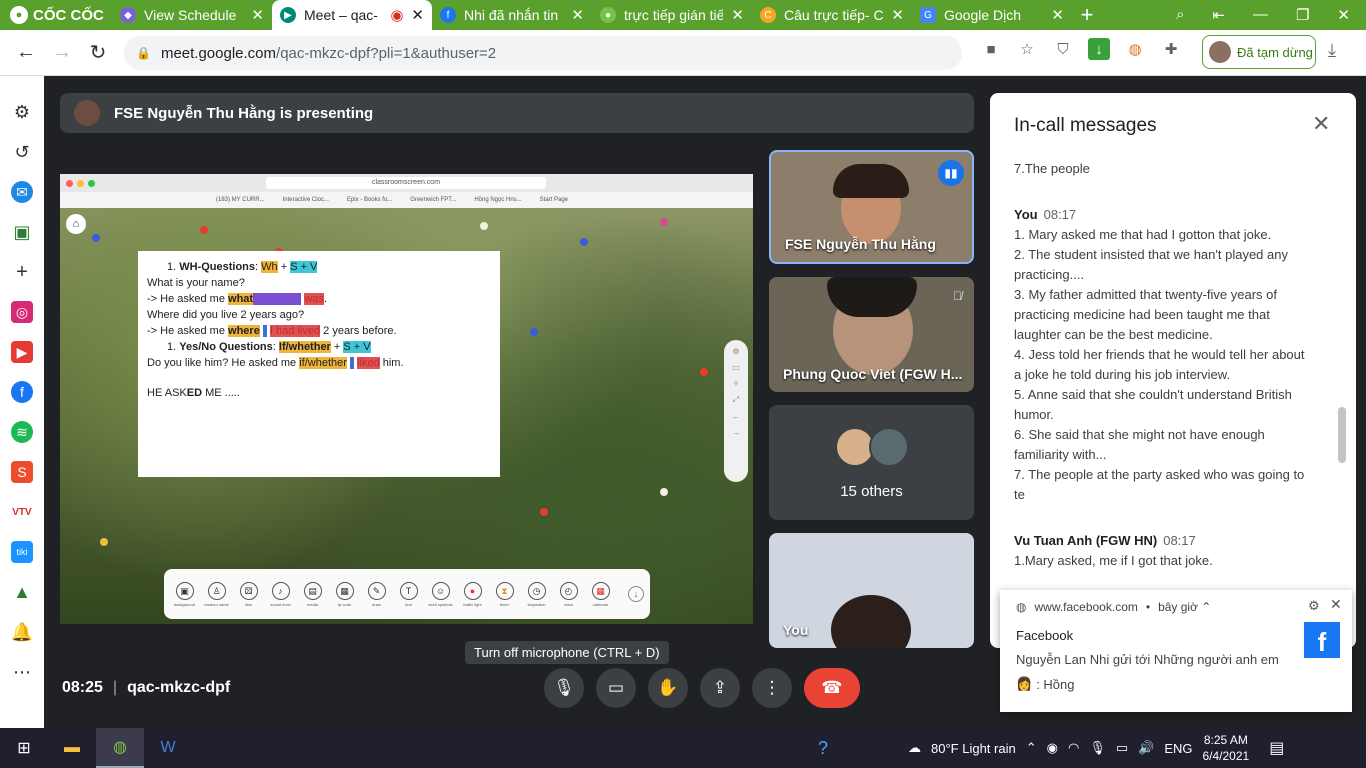 The height and width of the screenshot is (768, 1366). Describe the element at coordinates (536, 594) in the screenshot. I see `dock-stopwatch: ◷ stopwatch` at that location.